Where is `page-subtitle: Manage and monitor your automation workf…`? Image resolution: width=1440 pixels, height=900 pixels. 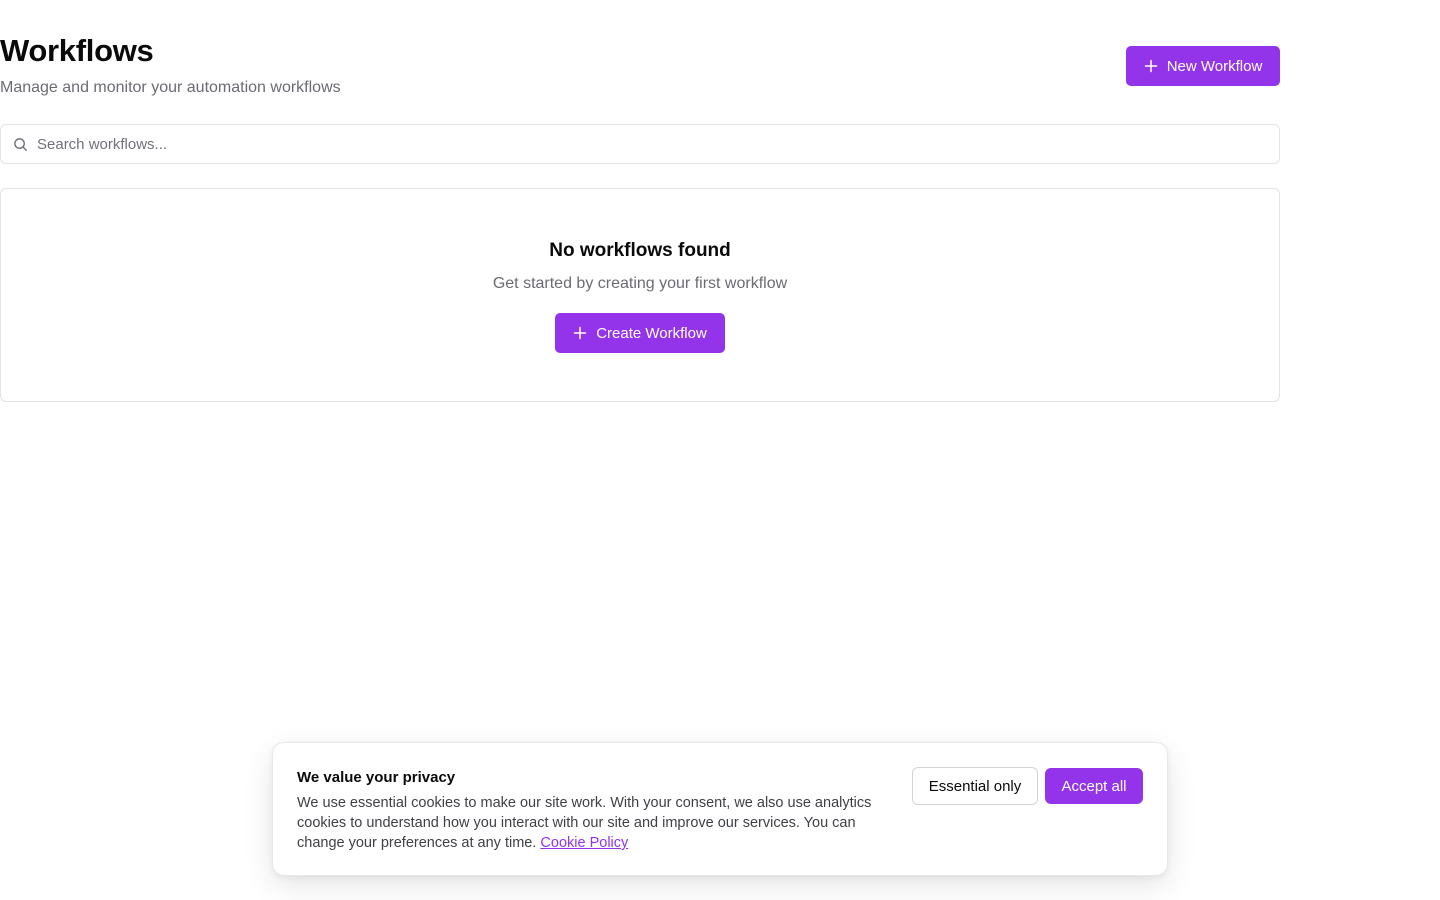
page-subtitle: Manage and monitor your automation workf… is located at coordinates (170, 87).